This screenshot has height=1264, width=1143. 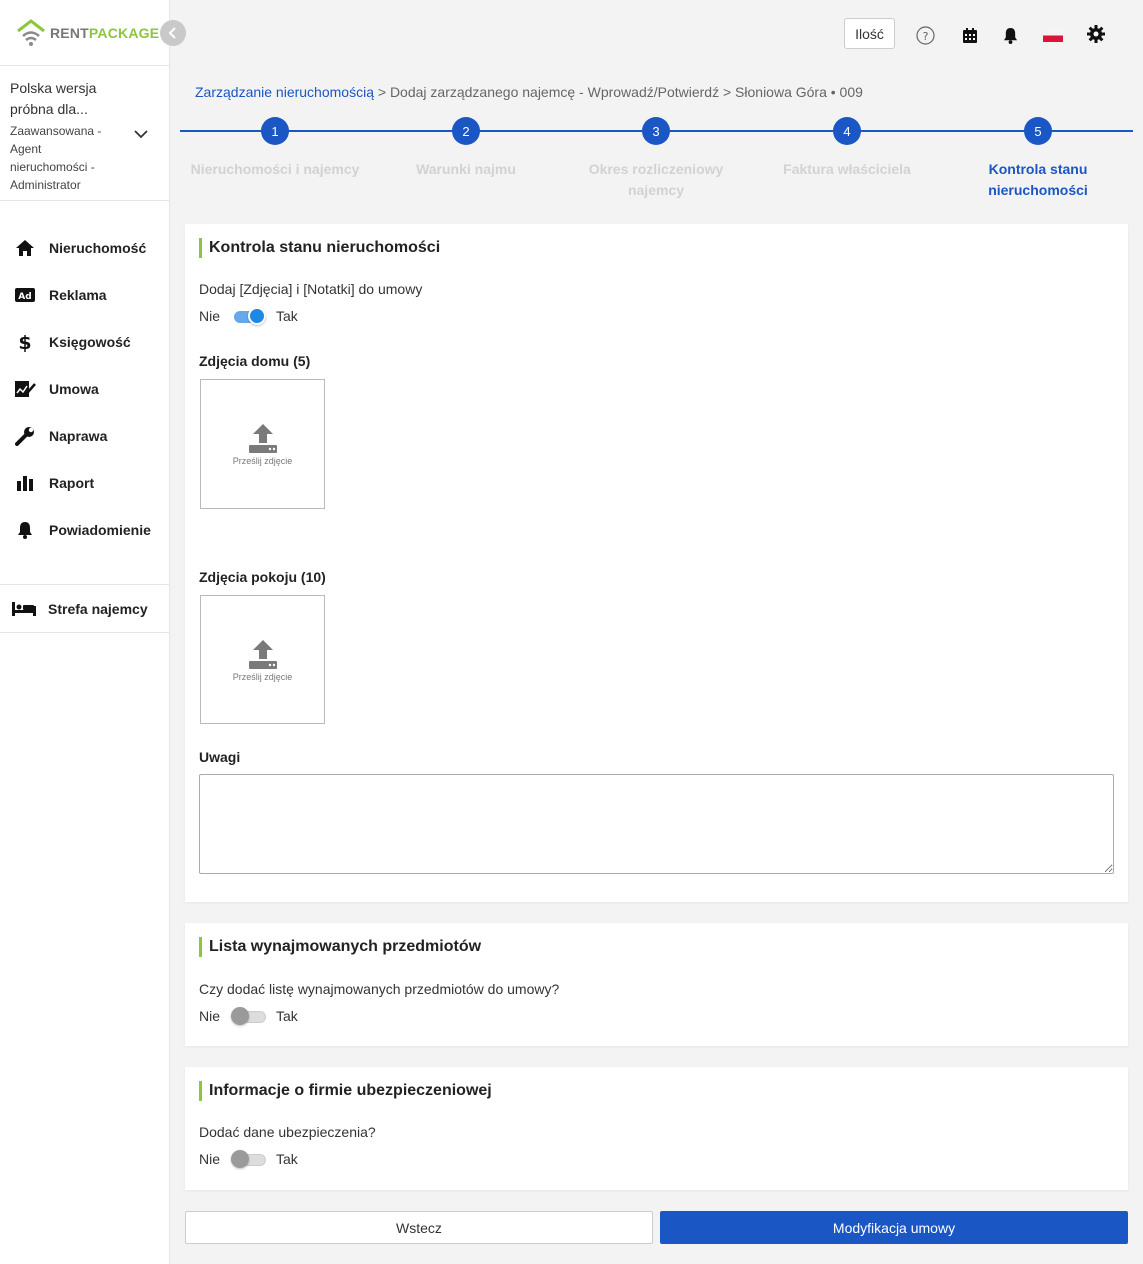 I want to click on step-label: Nieruchomości i najemcy, so click(x=275, y=169).